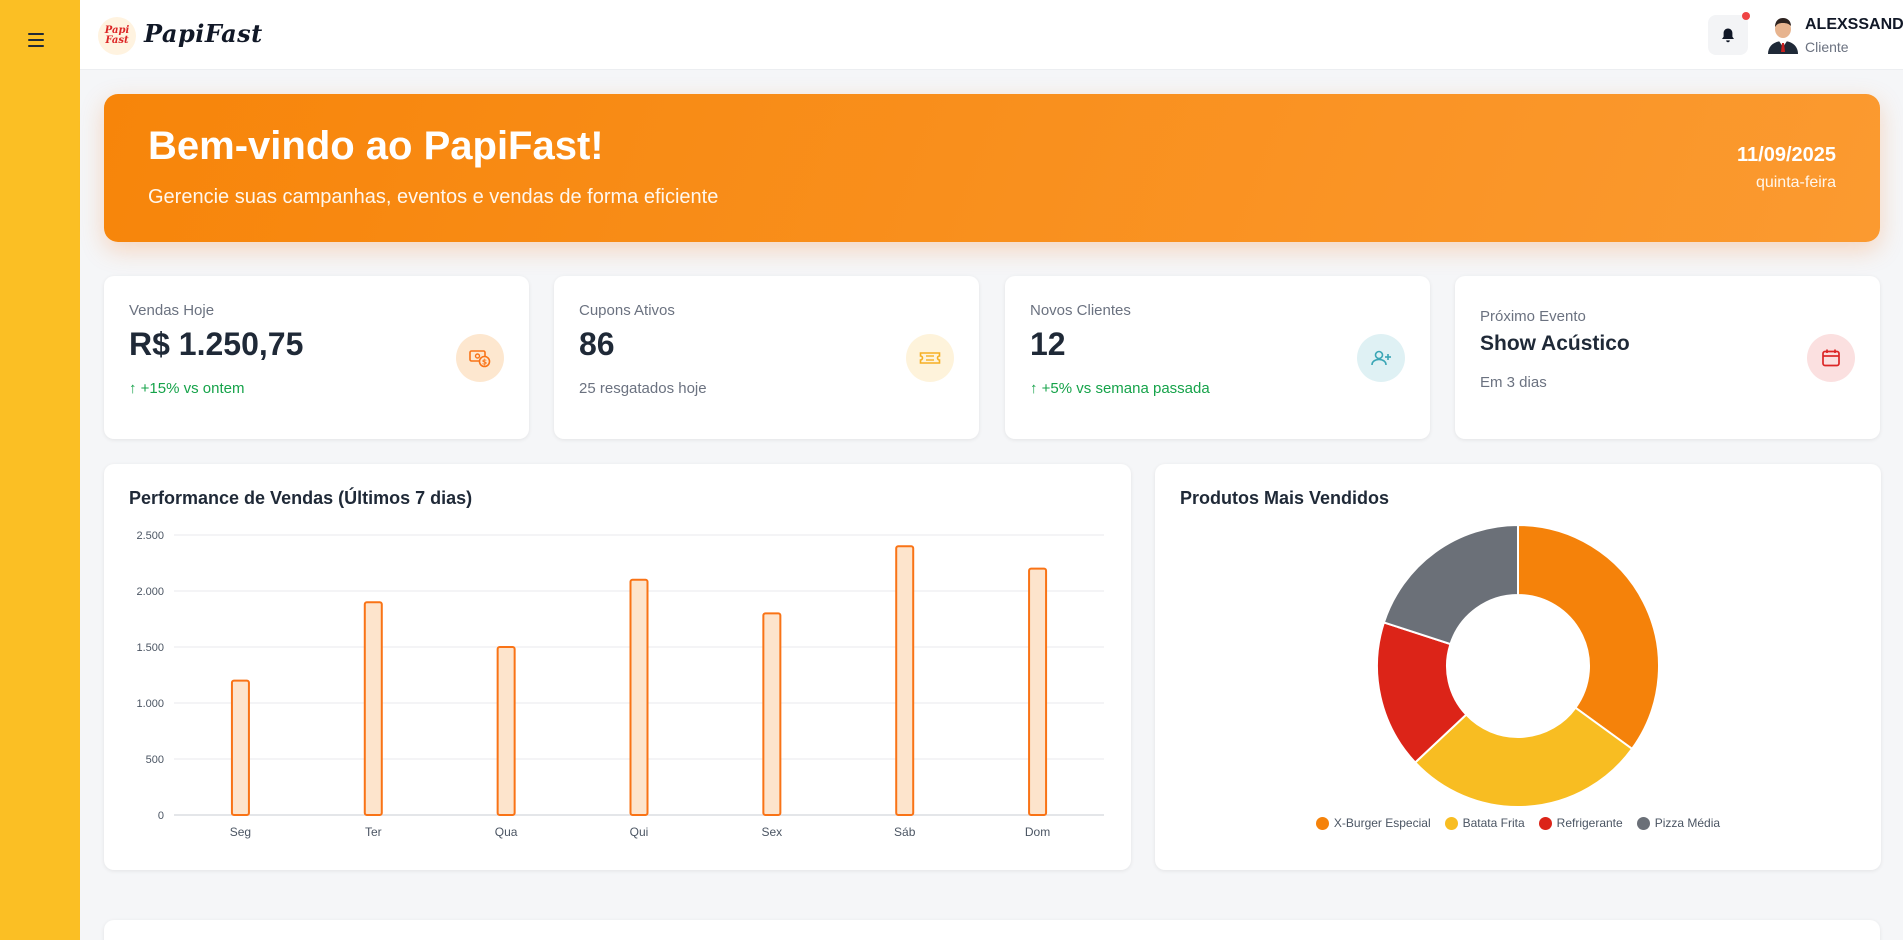  I want to click on current-date: 11/09/2025, so click(1786, 155).